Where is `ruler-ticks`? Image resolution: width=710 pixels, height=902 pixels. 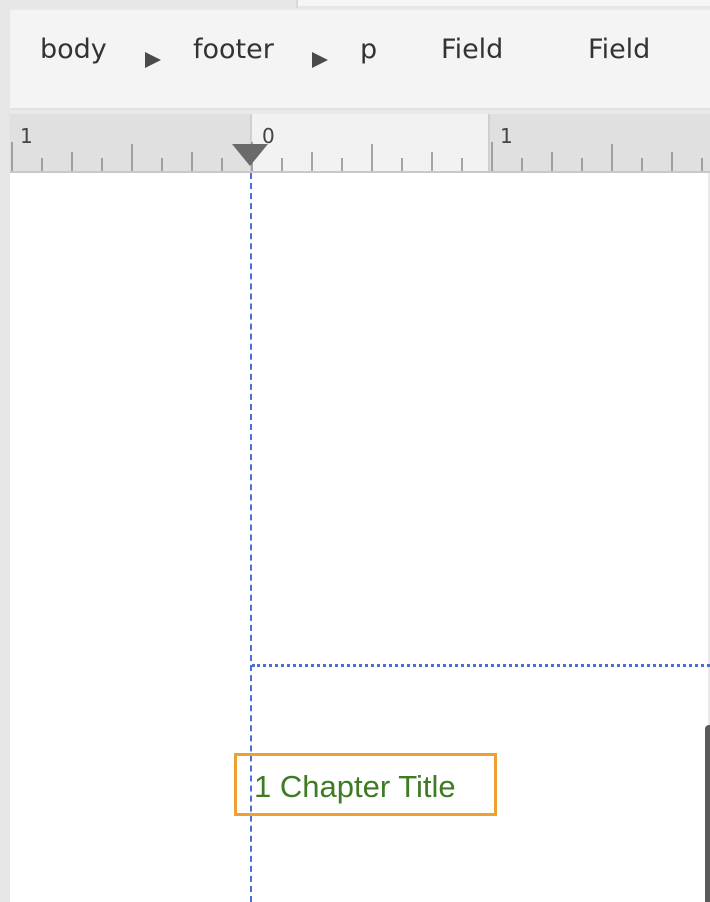
ruler-ticks is located at coordinates (357, 156).